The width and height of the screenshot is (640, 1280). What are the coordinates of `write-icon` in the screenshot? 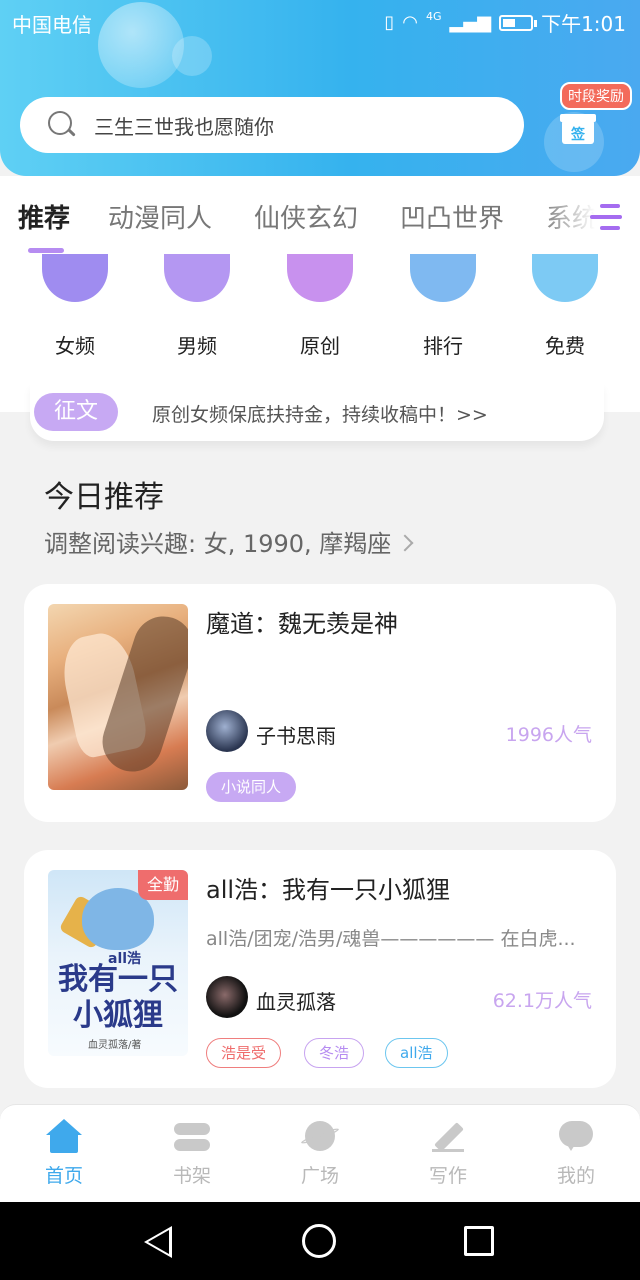 It's located at (448, 1136).